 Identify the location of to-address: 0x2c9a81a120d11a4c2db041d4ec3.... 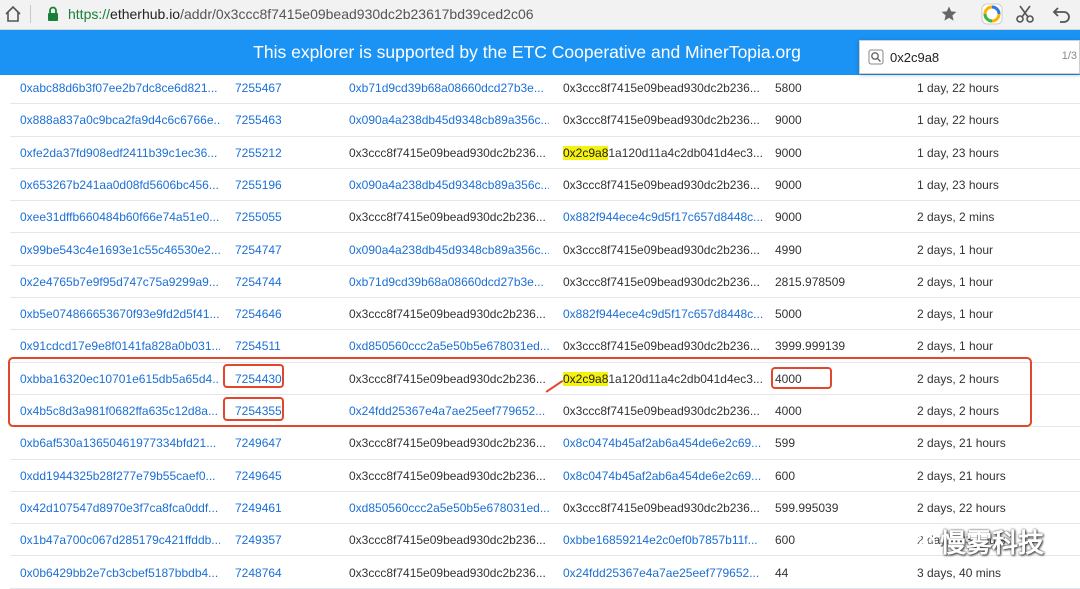
(663, 153).